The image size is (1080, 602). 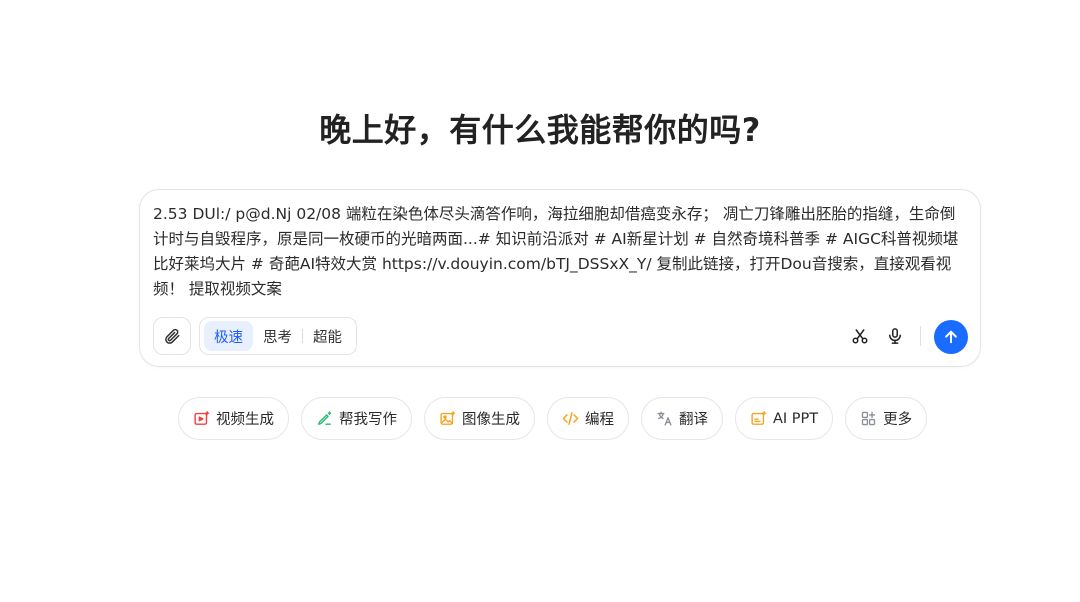 I want to click on chip-video-generate: 视频生成, so click(x=233, y=418).